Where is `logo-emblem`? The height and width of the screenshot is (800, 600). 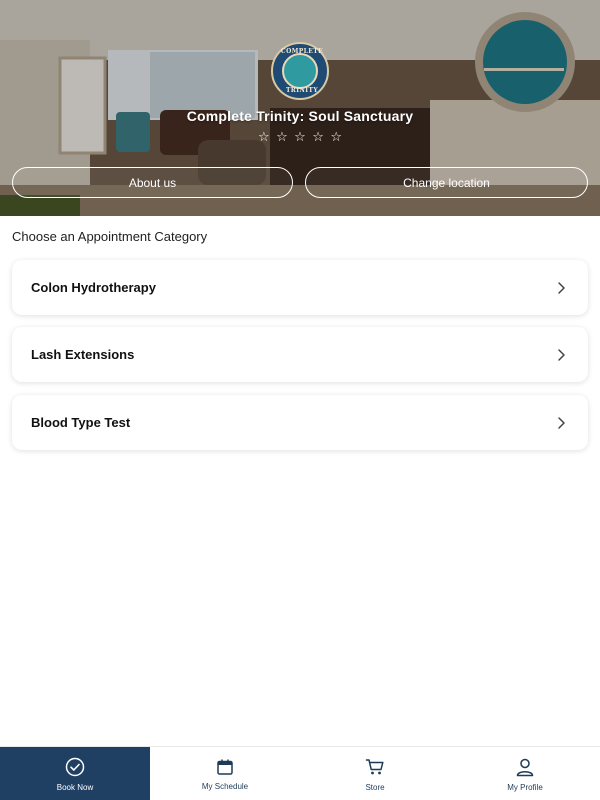 logo-emblem is located at coordinates (300, 71).